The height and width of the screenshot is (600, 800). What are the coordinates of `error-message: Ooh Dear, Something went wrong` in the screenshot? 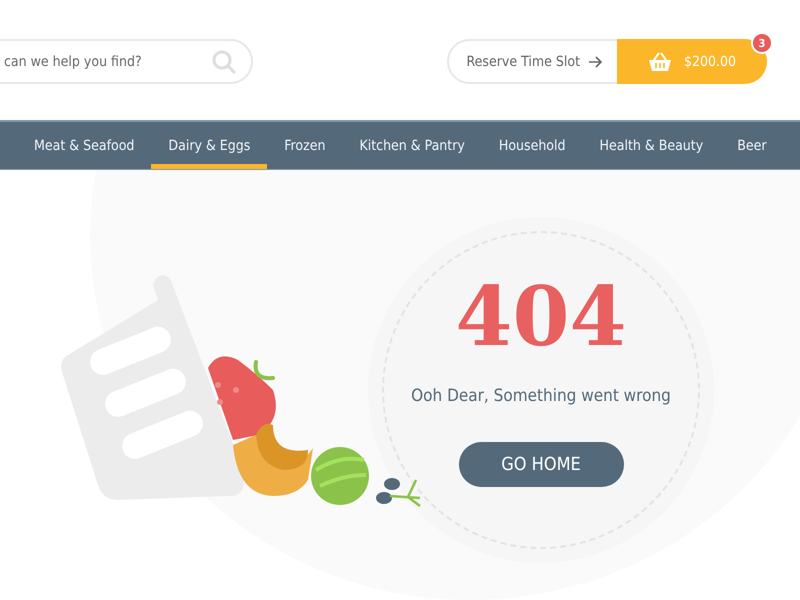 It's located at (541, 396).